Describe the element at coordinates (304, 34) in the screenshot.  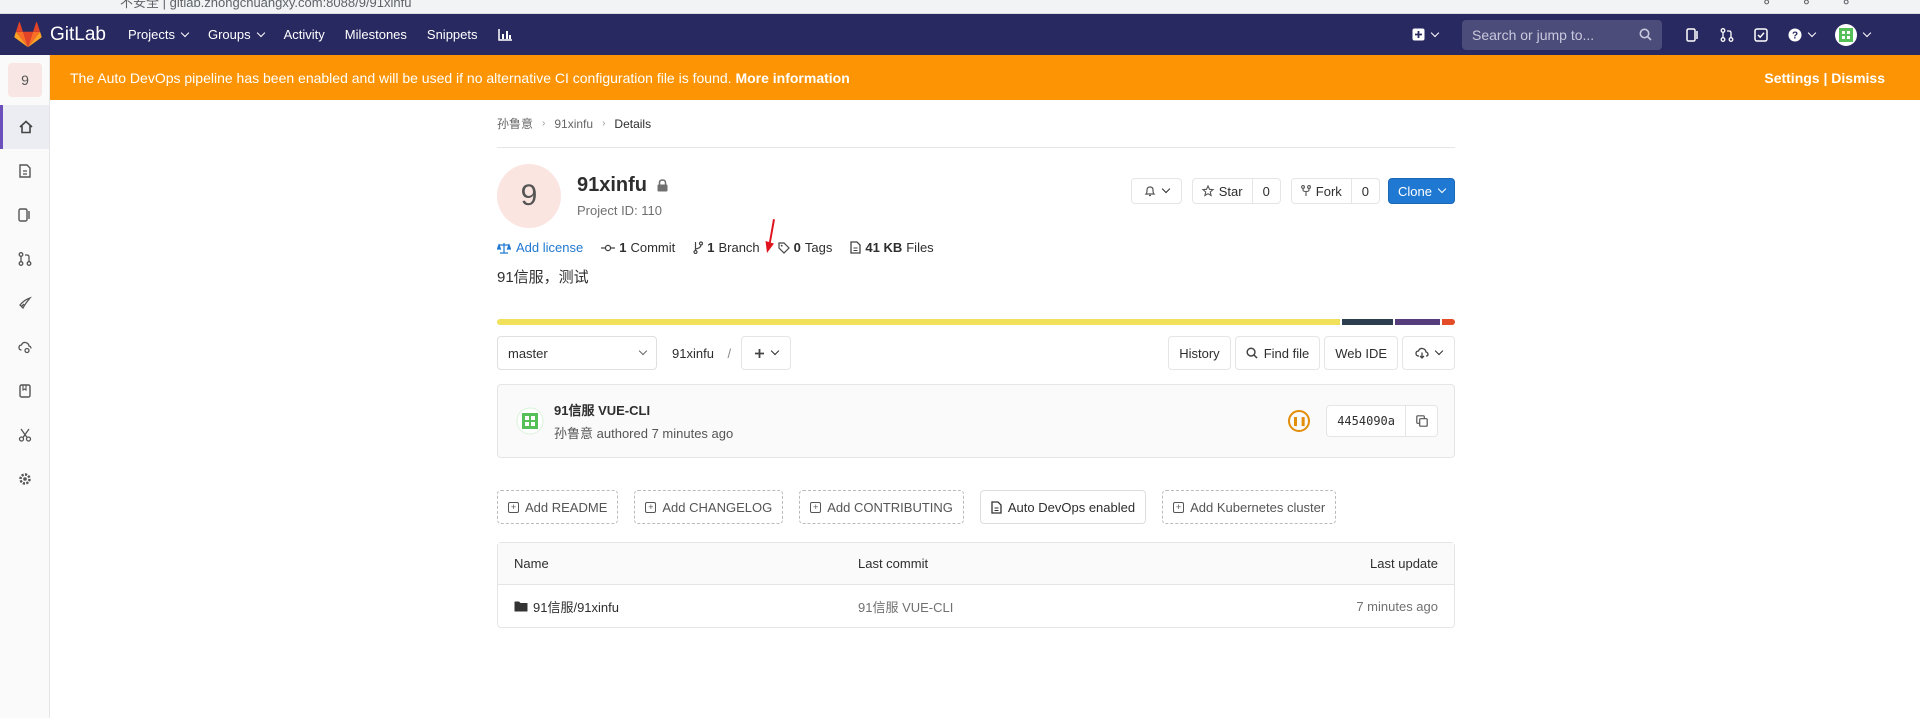
I see `nav-activity: Activity` at that location.